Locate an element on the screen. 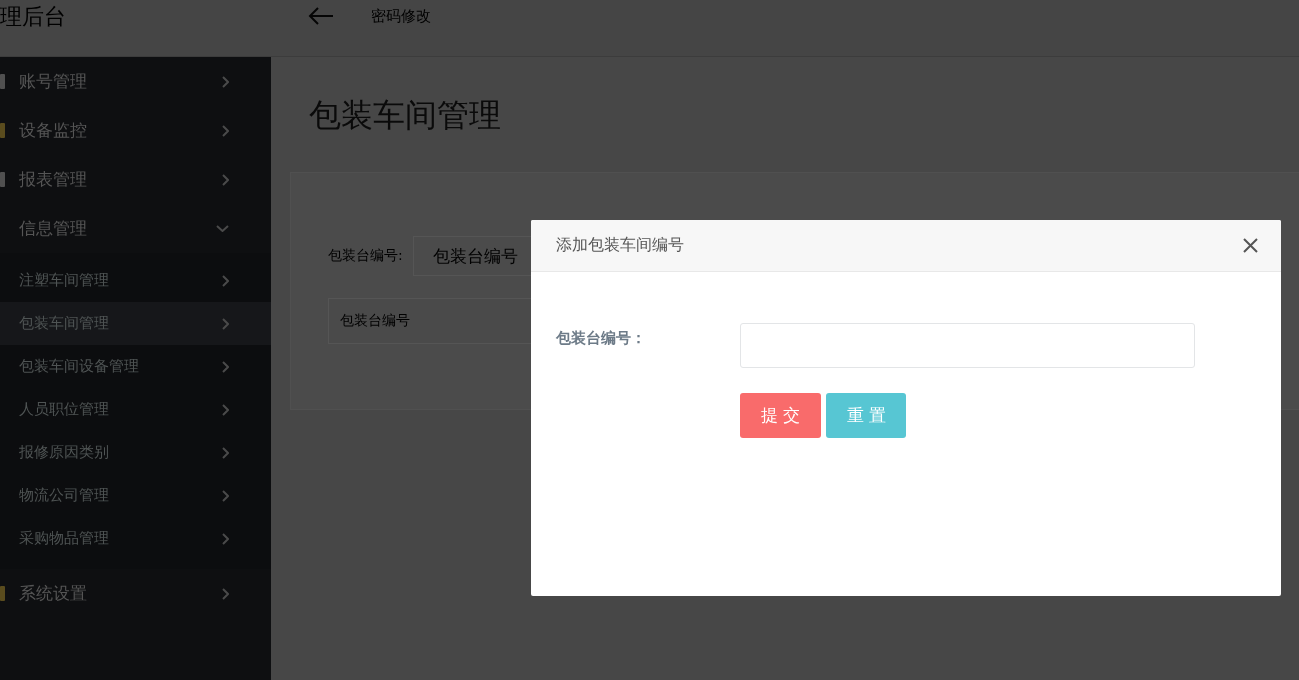 This screenshot has height=680, width=1299. menu-item: 账号管理 is located at coordinates (135, 81).